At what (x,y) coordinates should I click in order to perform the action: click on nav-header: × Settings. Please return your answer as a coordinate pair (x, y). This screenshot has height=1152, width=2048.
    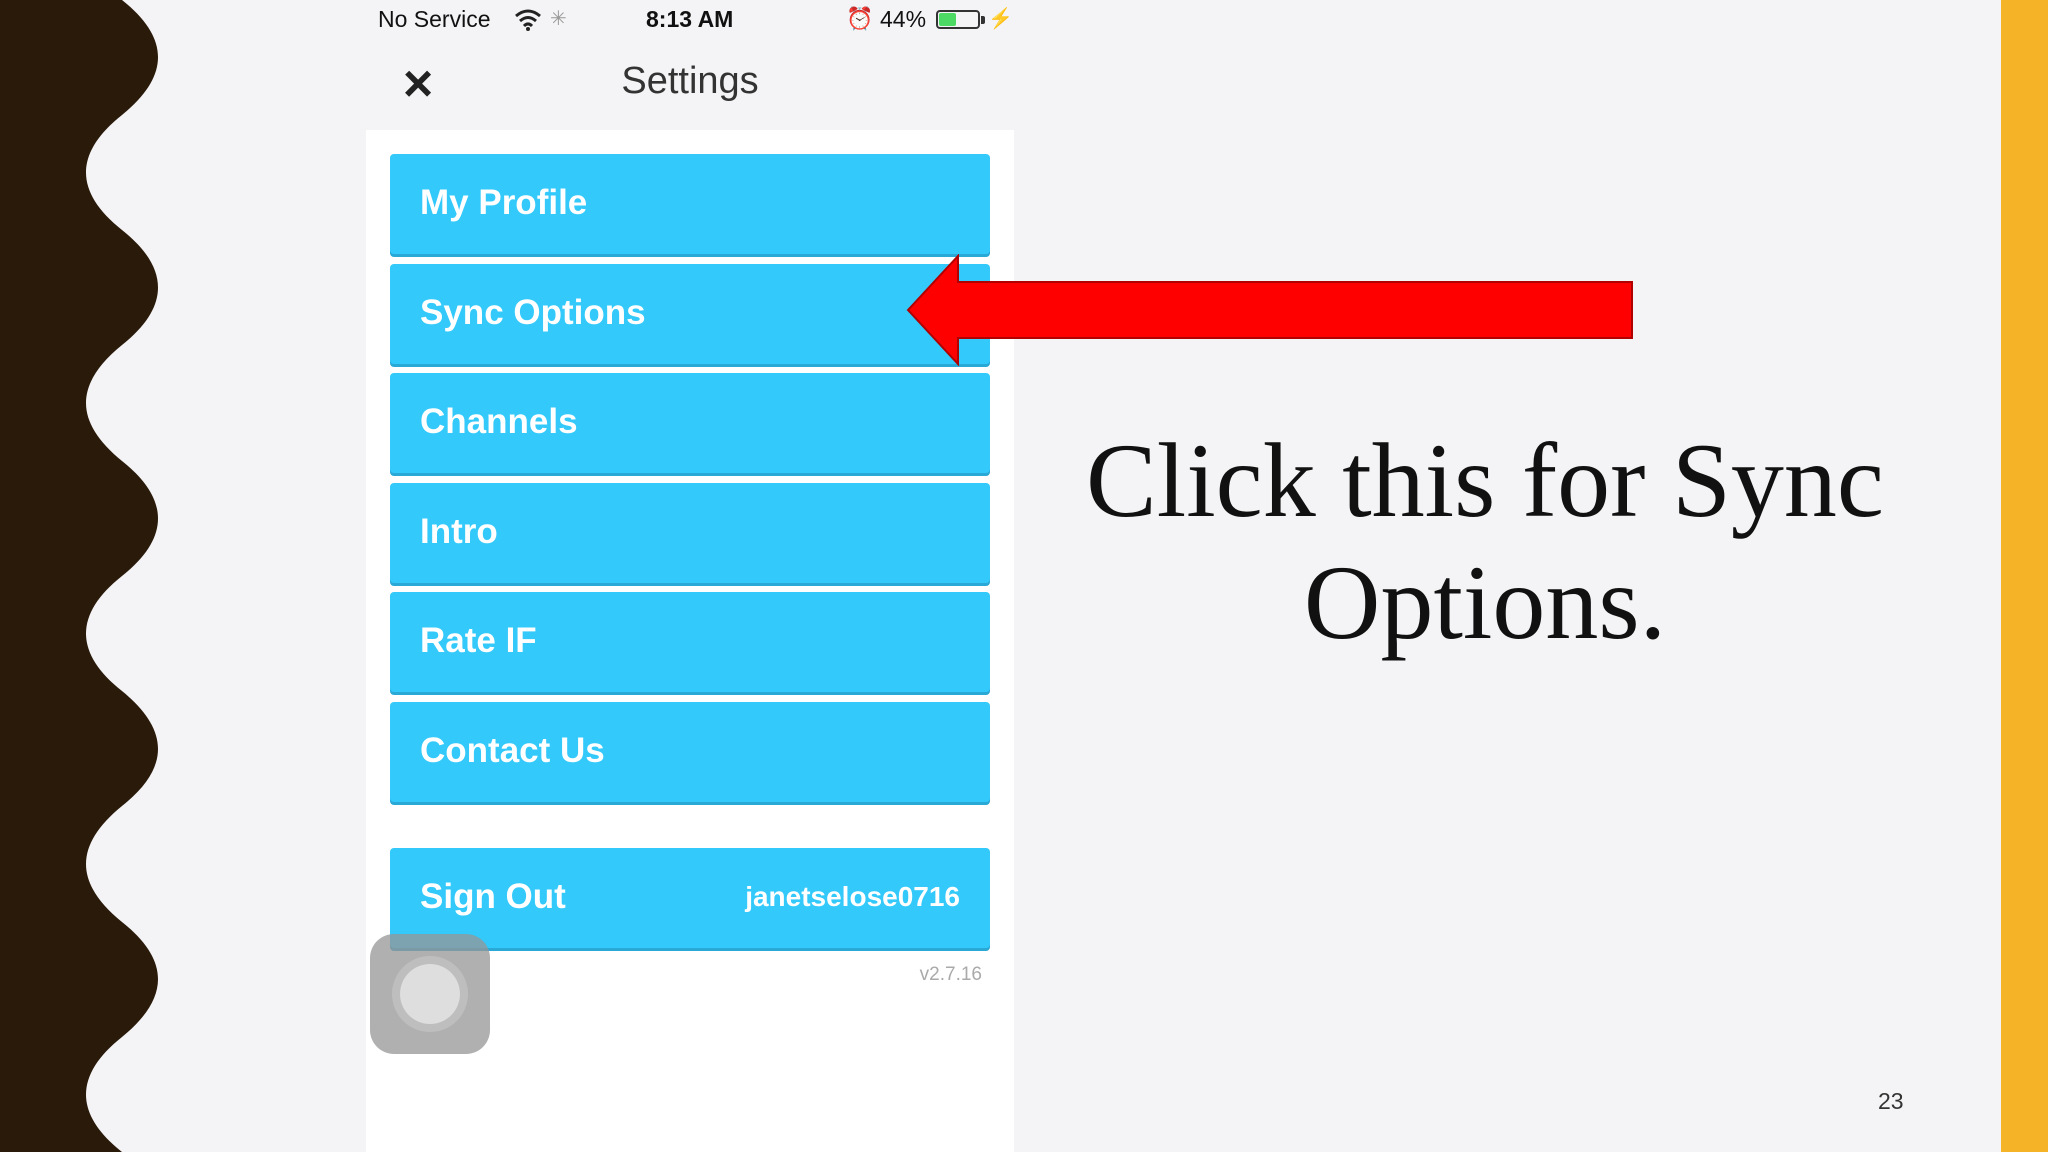
    Looking at the image, I should click on (690, 85).